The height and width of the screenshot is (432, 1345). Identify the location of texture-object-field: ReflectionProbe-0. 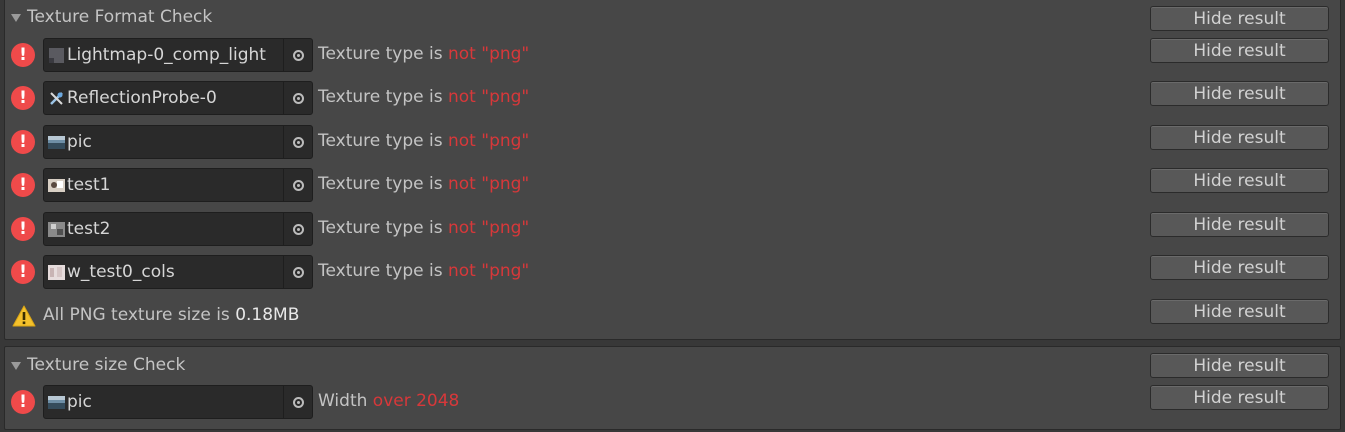
(178, 98).